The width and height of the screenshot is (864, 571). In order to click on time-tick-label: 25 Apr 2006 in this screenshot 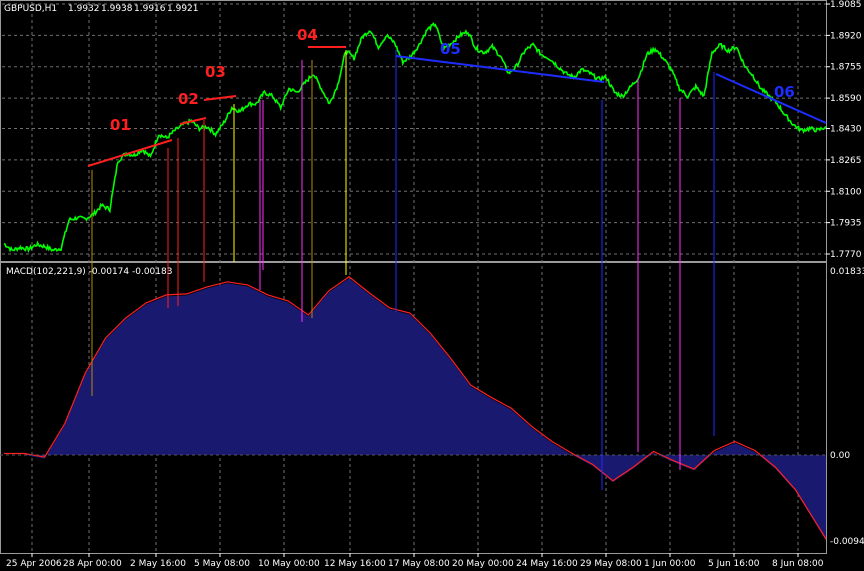, I will do `click(34, 564)`.